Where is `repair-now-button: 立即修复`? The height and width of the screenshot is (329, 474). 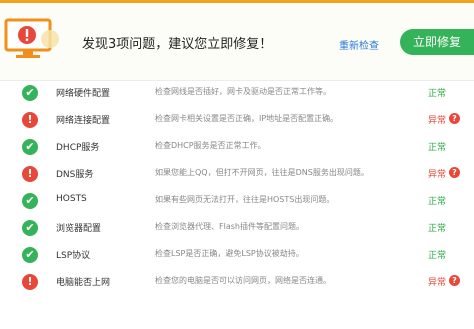 repair-now-button: 立即修复 is located at coordinates (437, 42).